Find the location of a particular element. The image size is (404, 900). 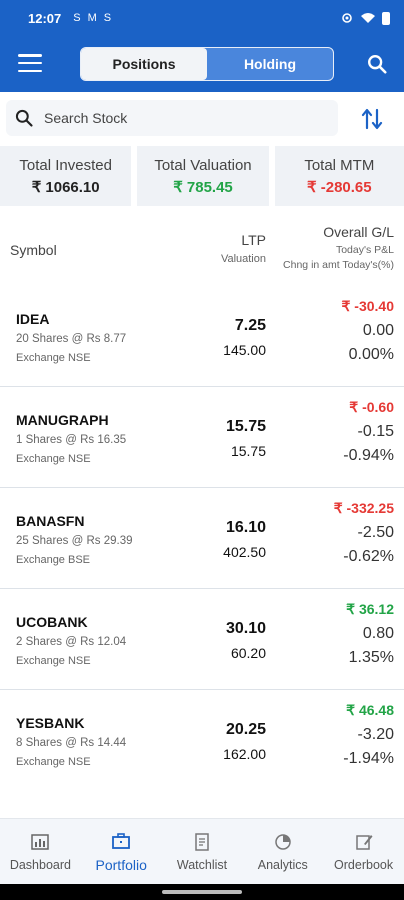

search-row is located at coordinates (202, 119).